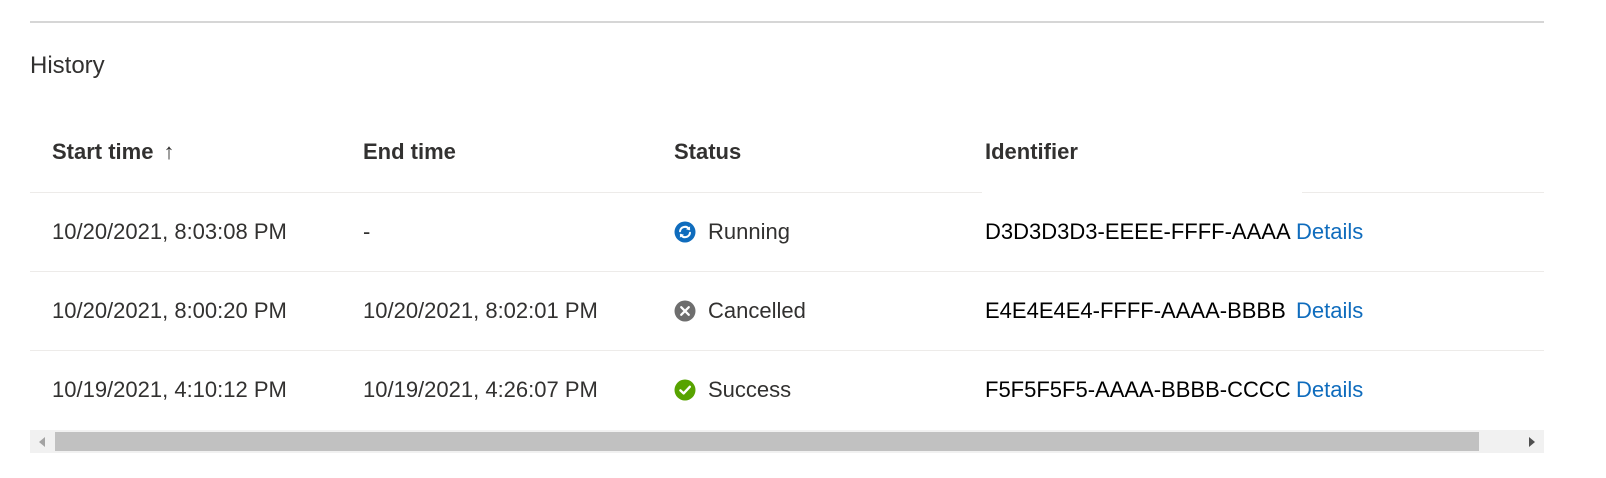 This screenshot has width=1606, height=478. Describe the element at coordinates (42, 442) in the screenshot. I see `scroll-left-arrow-icon` at that location.